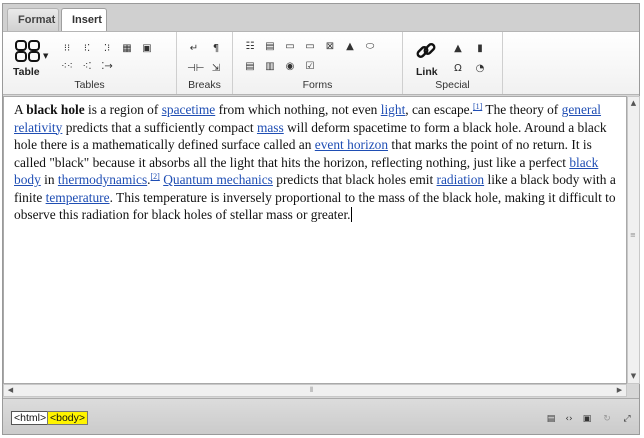 The image size is (644, 438). Describe the element at coordinates (551, 419) in the screenshot. I see `design-view-icon: ▤` at that location.